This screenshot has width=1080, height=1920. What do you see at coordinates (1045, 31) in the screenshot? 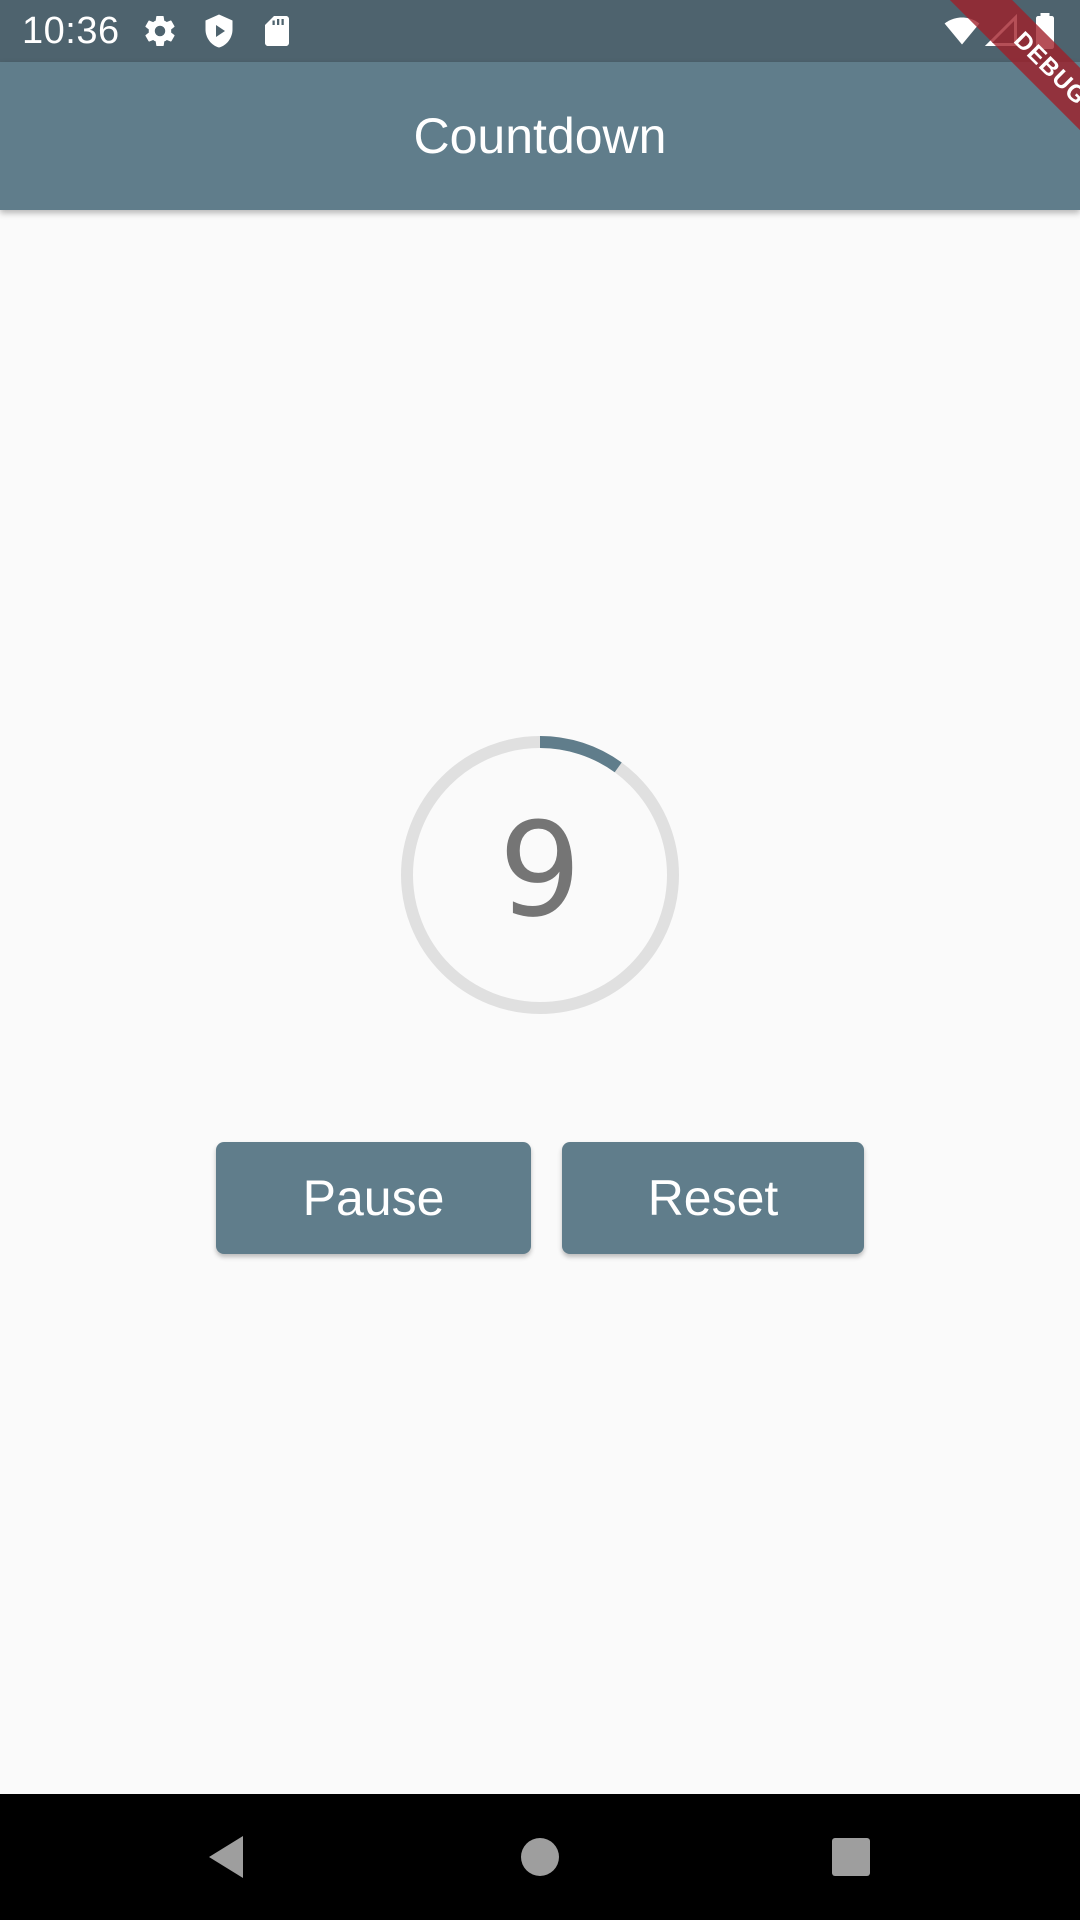
I see `battery-icon` at bounding box center [1045, 31].